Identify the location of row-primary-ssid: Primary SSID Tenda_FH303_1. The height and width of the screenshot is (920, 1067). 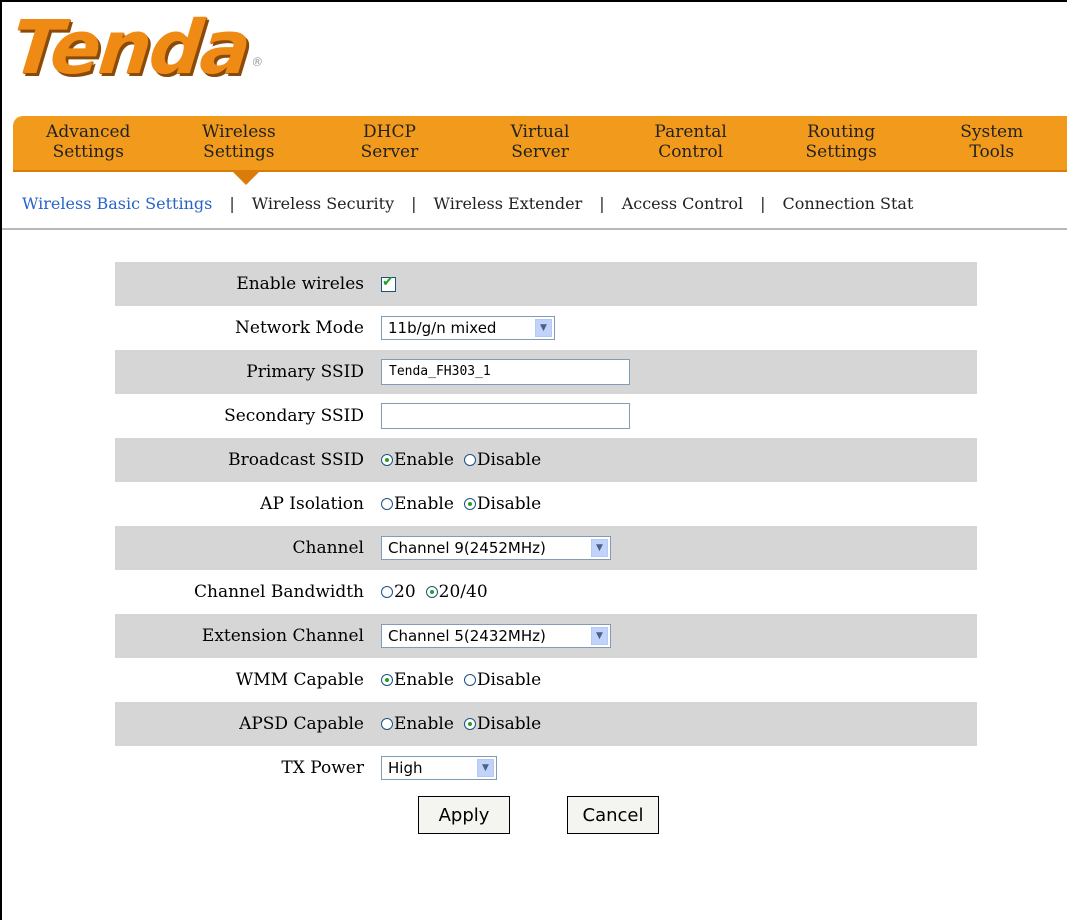
(546, 372).